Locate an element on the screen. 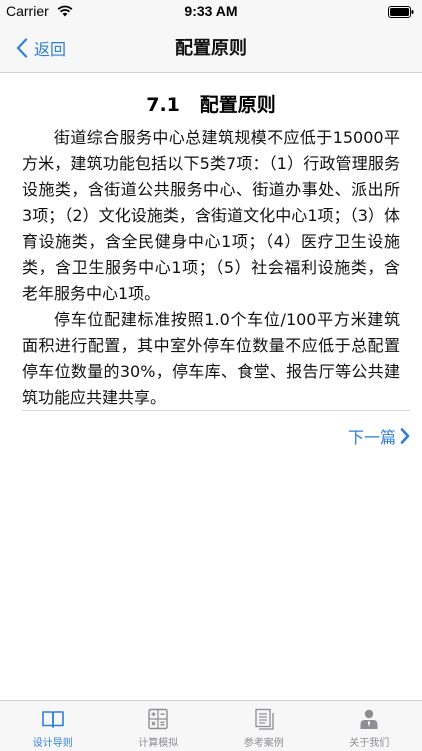  tab-reference-cases: 参考案例 is located at coordinates (264, 726).